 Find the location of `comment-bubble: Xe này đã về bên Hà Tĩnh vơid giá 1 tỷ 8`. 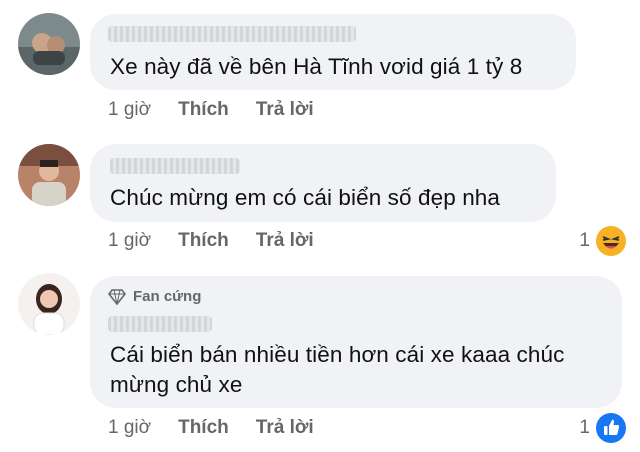

comment-bubble: Xe này đã về bên Hà Tĩnh vơid giá 1 tỷ 8 is located at coordinates (333, 52).